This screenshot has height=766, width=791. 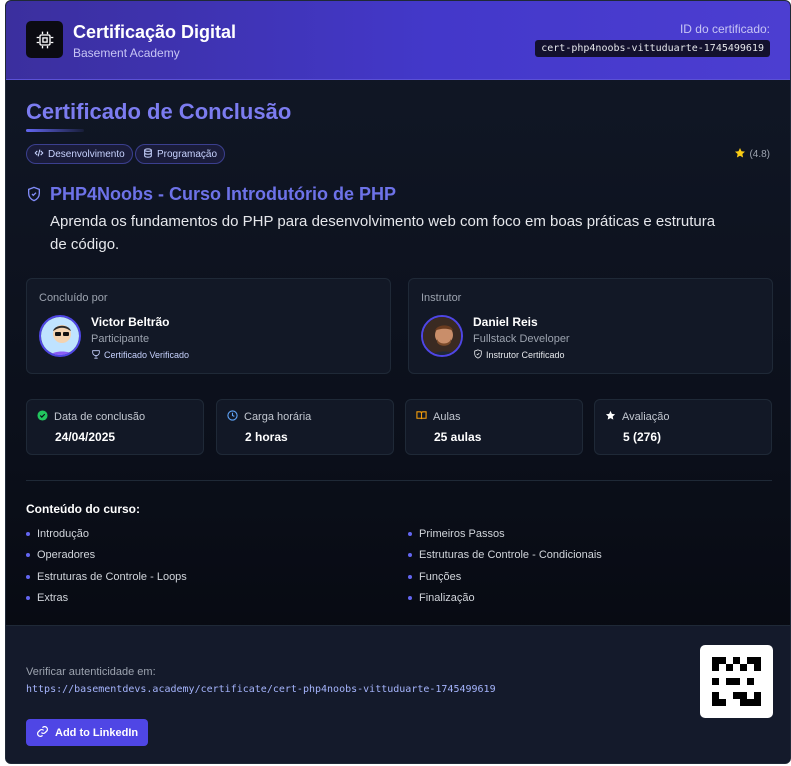 What do you see at coordinates (521, 339) in the screenshot?
I see `instructor-role: Fullstack Developer` at bounding box center [521, 339].